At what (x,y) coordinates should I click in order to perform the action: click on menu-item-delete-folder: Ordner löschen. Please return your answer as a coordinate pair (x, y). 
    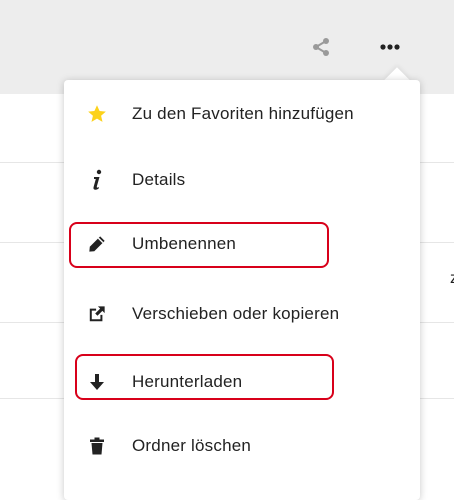
    Looking at the image, I should click on (242, 446).